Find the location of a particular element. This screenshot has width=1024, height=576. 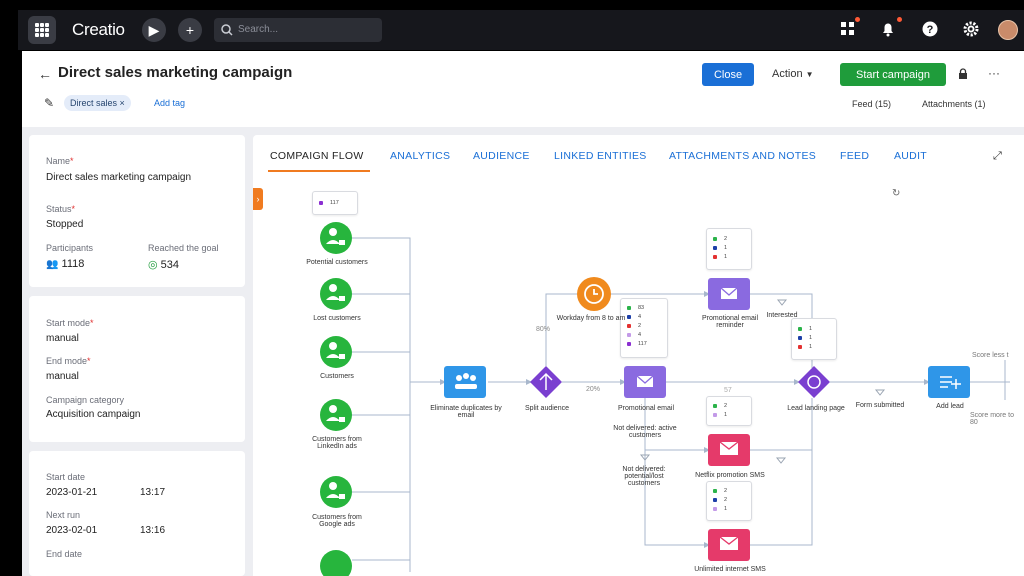

node-label: Split audience is located at coordinates (547, 408).